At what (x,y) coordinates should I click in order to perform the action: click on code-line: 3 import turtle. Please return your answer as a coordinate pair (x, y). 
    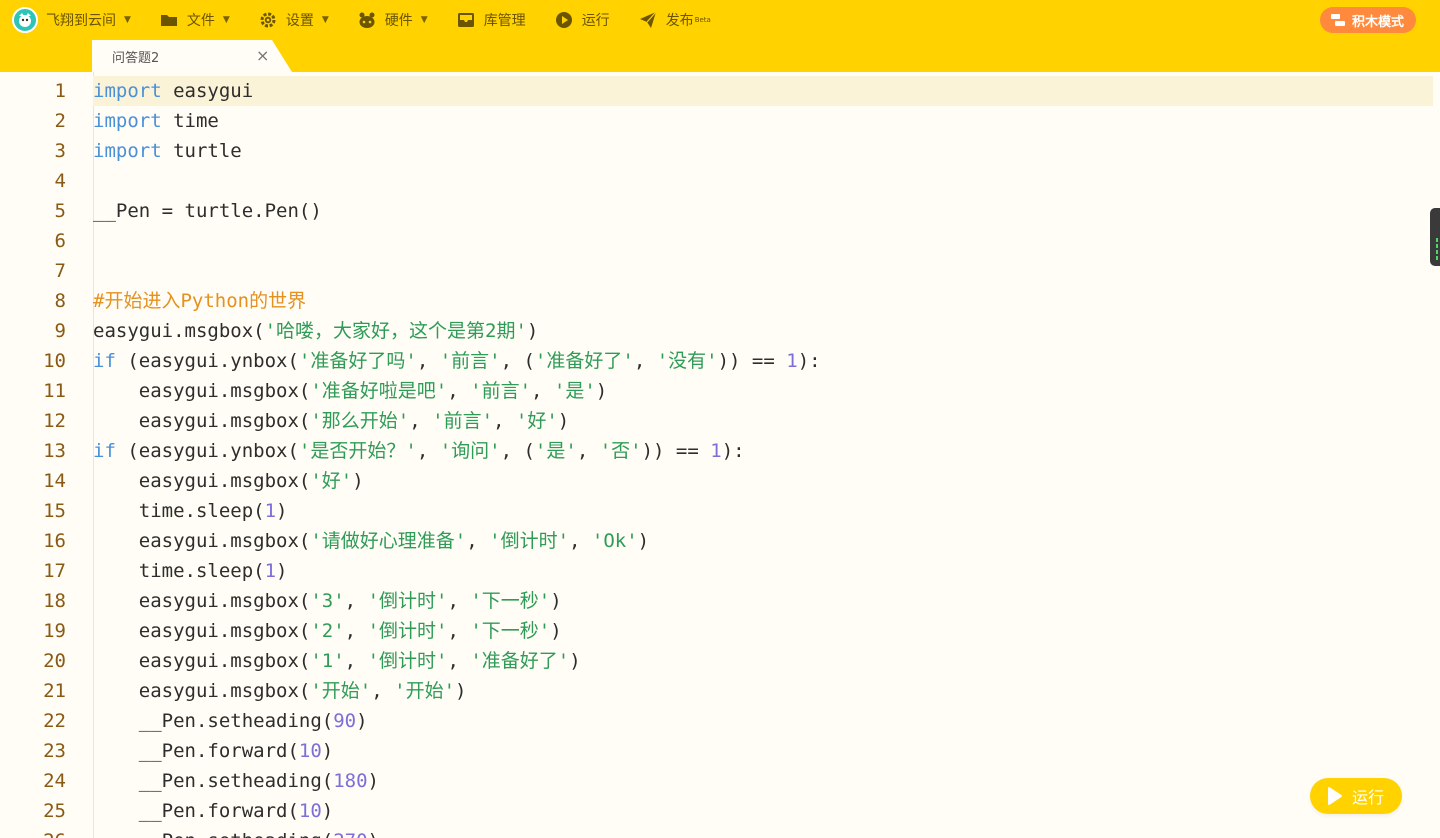
    Looking at the image, I should click on (720, 151).